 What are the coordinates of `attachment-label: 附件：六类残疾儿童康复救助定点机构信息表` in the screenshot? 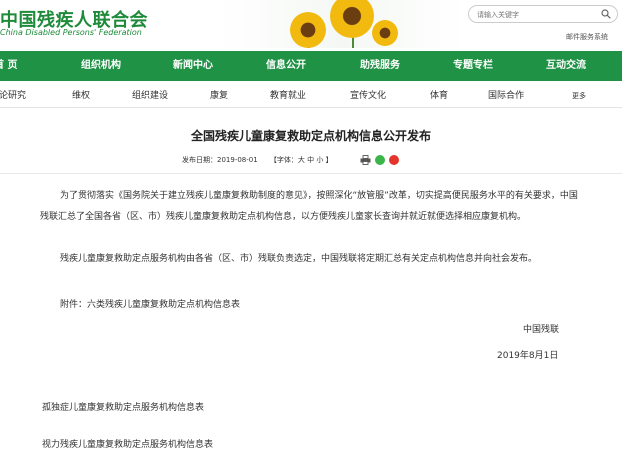 It's located at (150, 305).